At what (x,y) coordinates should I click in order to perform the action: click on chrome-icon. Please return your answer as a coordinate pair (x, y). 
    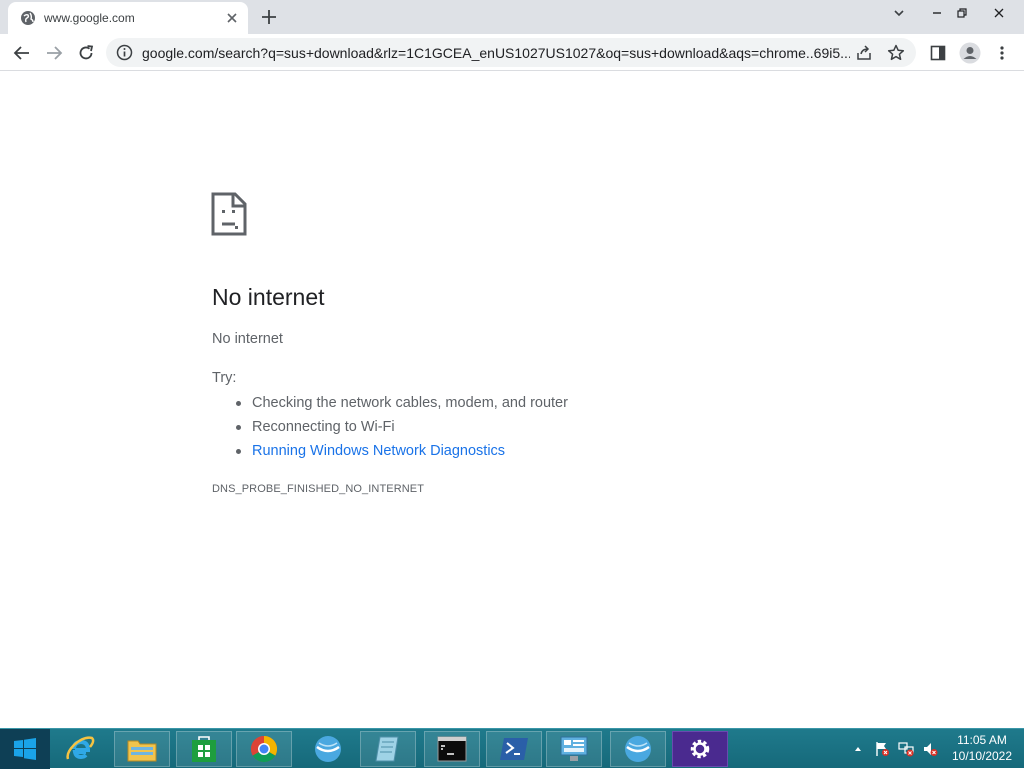
    Looking at the image, I should click on (264, 749).